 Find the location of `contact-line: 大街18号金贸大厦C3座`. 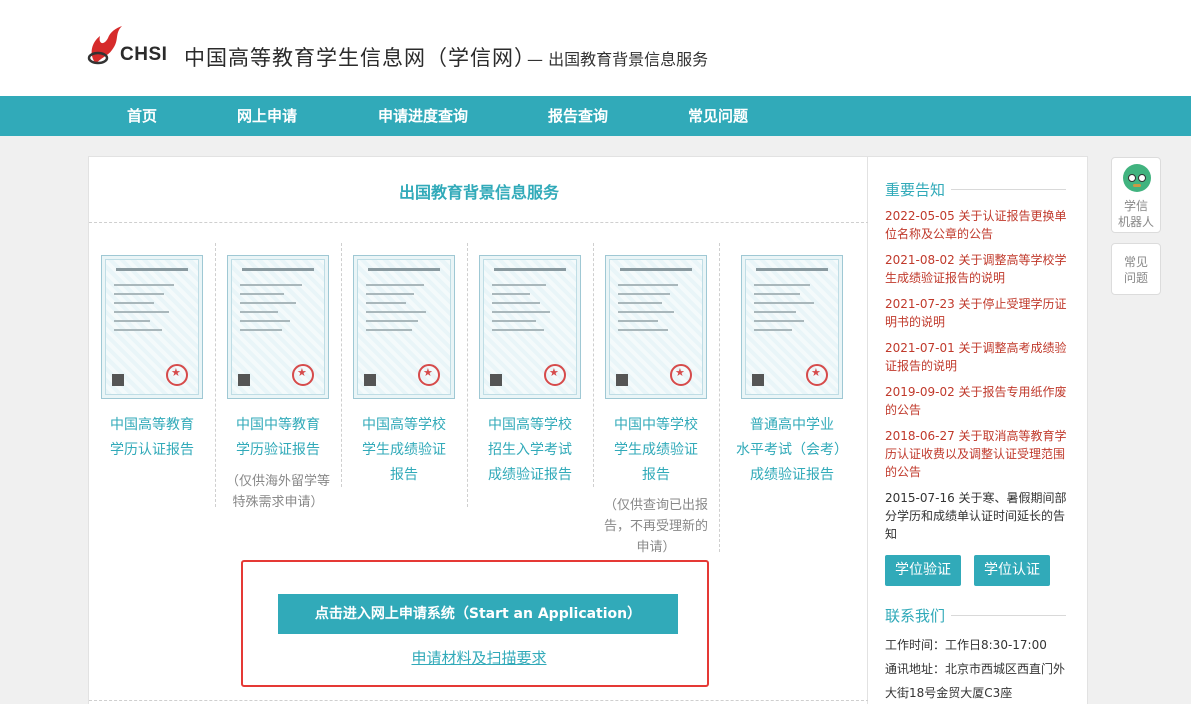

contact-line: 大街18号金贸大厦C3座 is located at coordinates (949, 693).